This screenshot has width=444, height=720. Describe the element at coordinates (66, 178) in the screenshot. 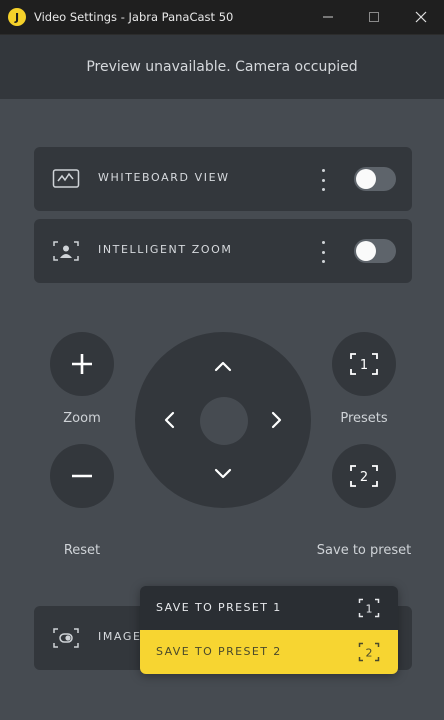

I see `whiteboard-icon` at that location.